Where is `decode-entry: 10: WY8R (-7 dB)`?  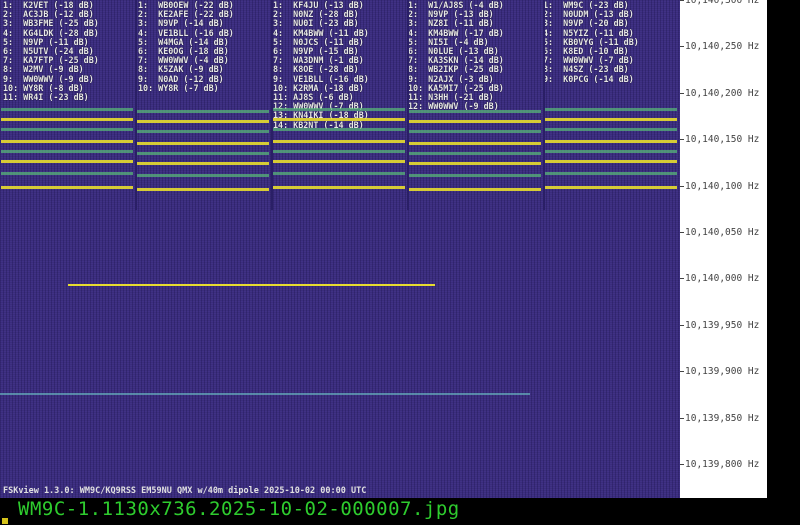
decode-entry: 10: WY8R (-7 dB) is located at coordinates (186, 88).